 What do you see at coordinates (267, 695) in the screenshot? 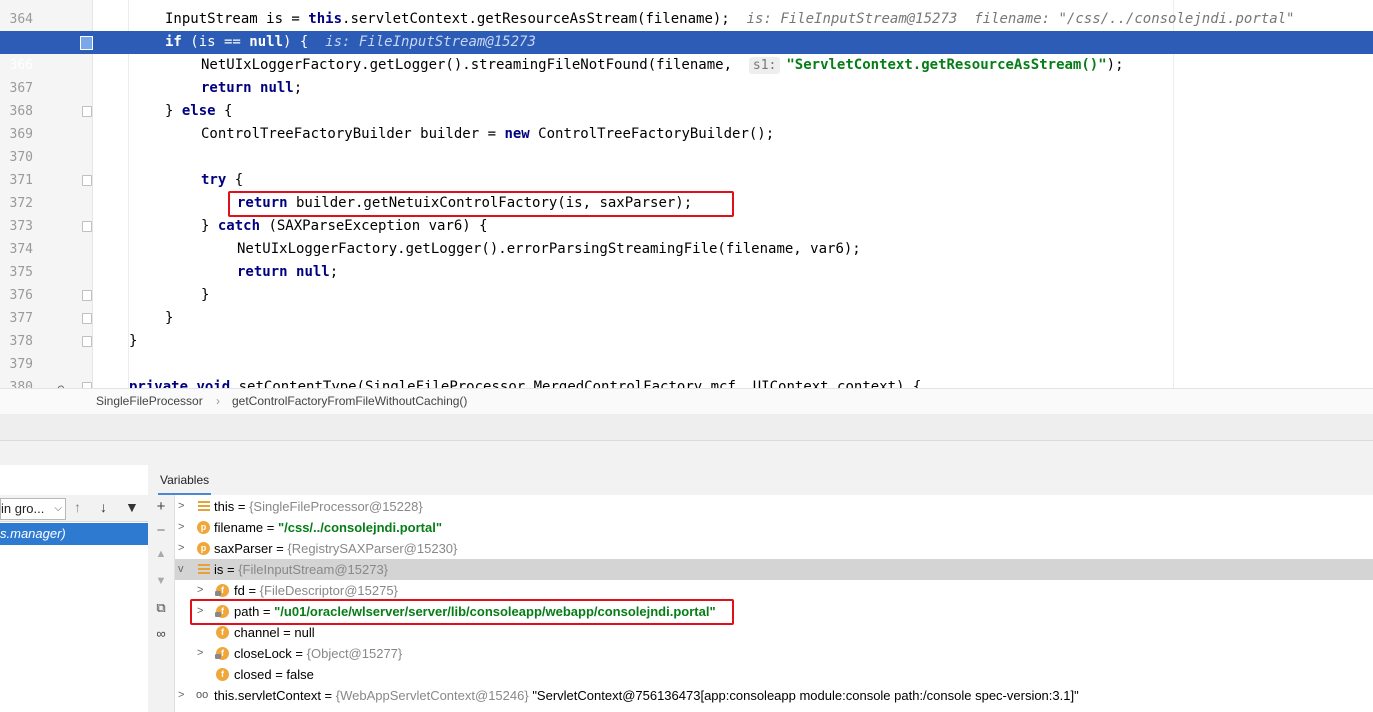
I see `variable-name: this.servletContext` at bounding box center [267, 695].